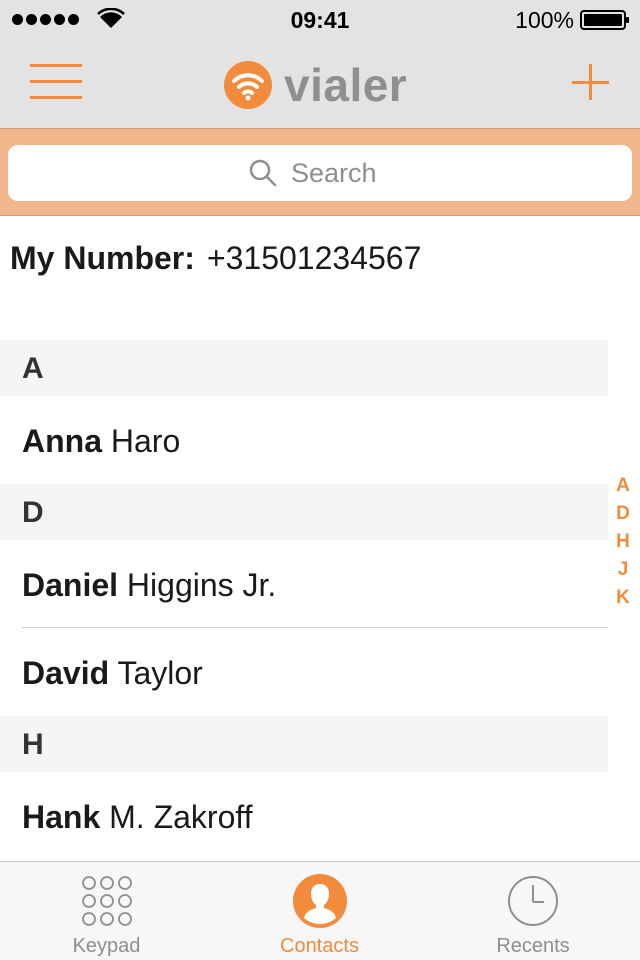 This screenshot has height=960, width=640. What do you see at coordinates (263, 173) in the screenshot?
I see `search-icon` at bounding box center [263, 173].